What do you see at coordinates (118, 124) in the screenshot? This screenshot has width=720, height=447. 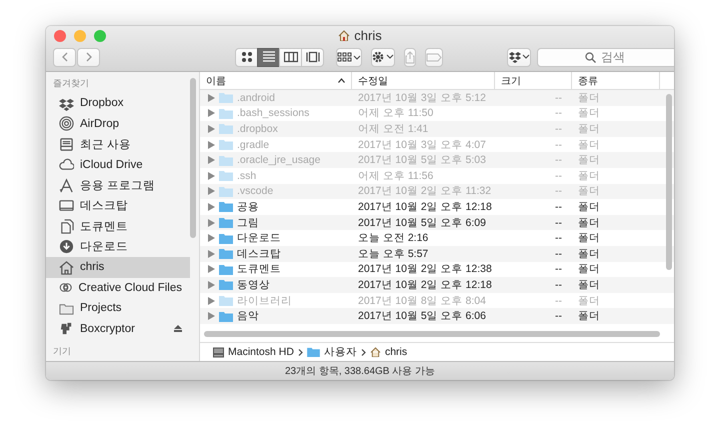 I see `sidebar-item: AirDrop` at bounding box center [118, 124].